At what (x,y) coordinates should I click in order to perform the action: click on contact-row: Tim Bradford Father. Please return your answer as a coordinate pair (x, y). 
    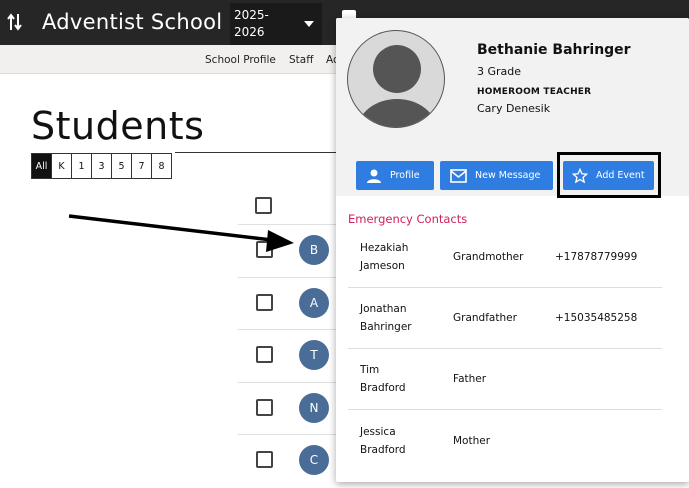
    Looking at the image, I should click on (505, 379).